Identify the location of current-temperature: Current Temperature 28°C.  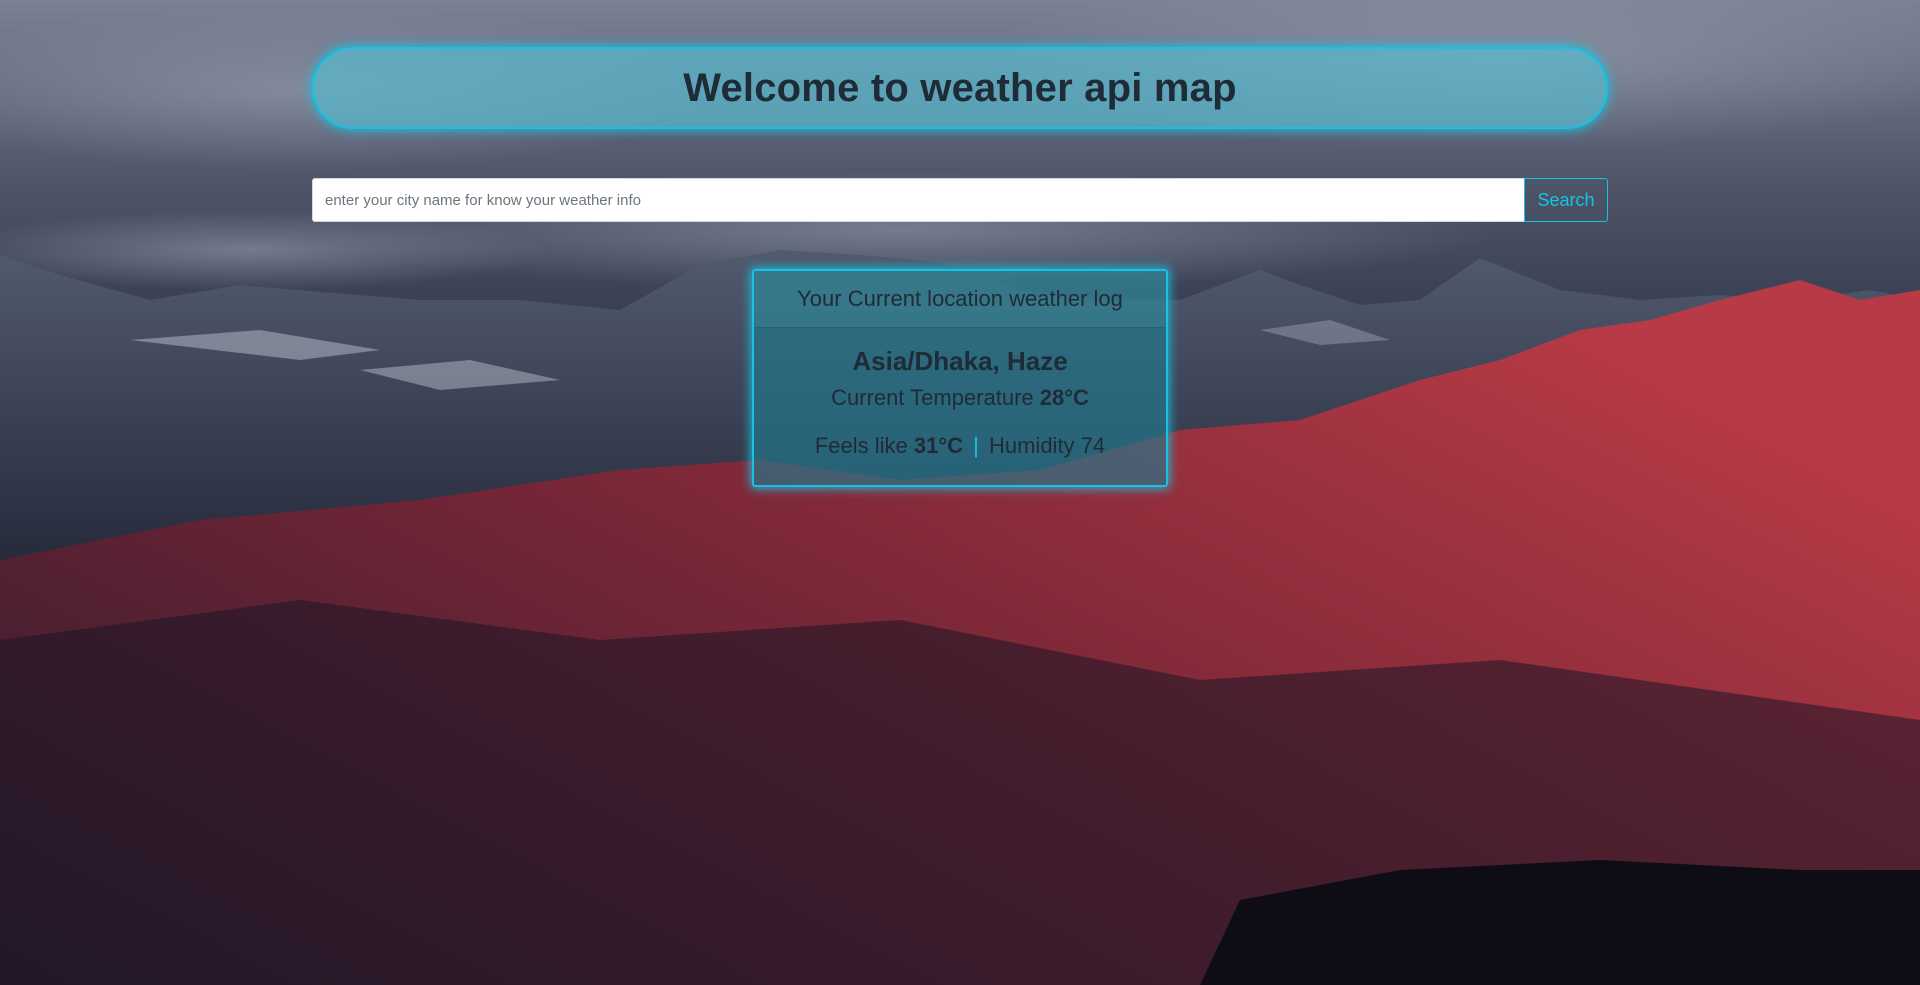
(960, 398).